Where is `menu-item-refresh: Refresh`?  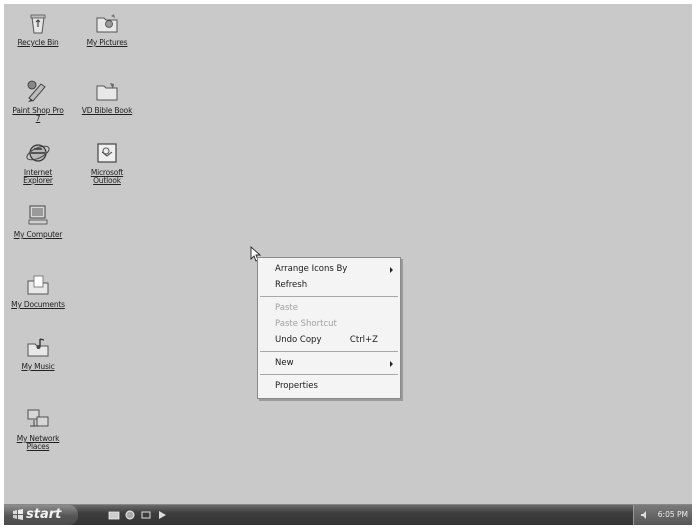
menu-item-refresh: Refresh is located at coordinates (329, 285).